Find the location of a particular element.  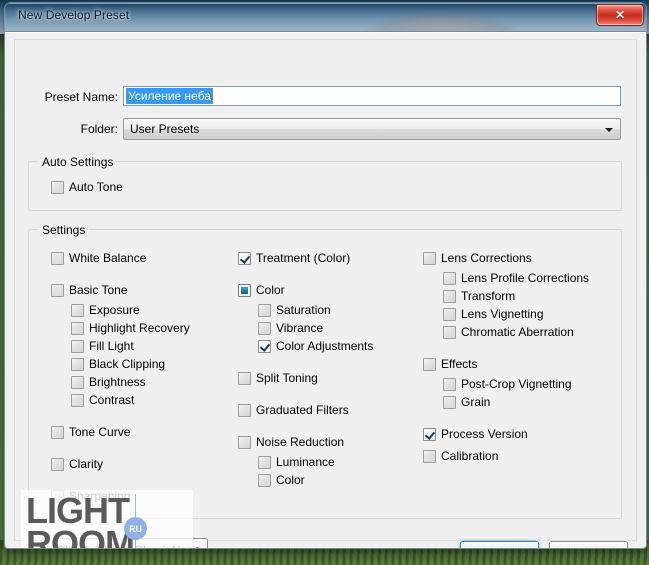

checkbox-label: Grain is located at coordinates (476, 401).